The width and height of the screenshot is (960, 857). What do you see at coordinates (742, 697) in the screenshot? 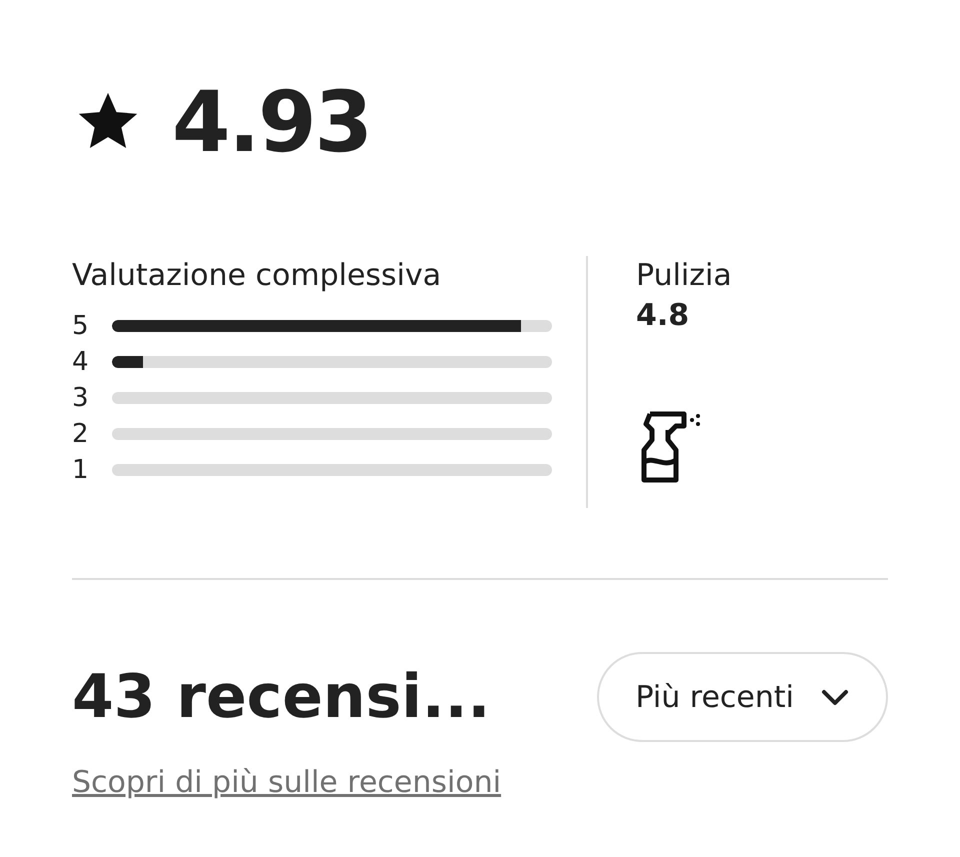
I see `sort-dropdown: Più recenti` at bounding box center [742, 697].